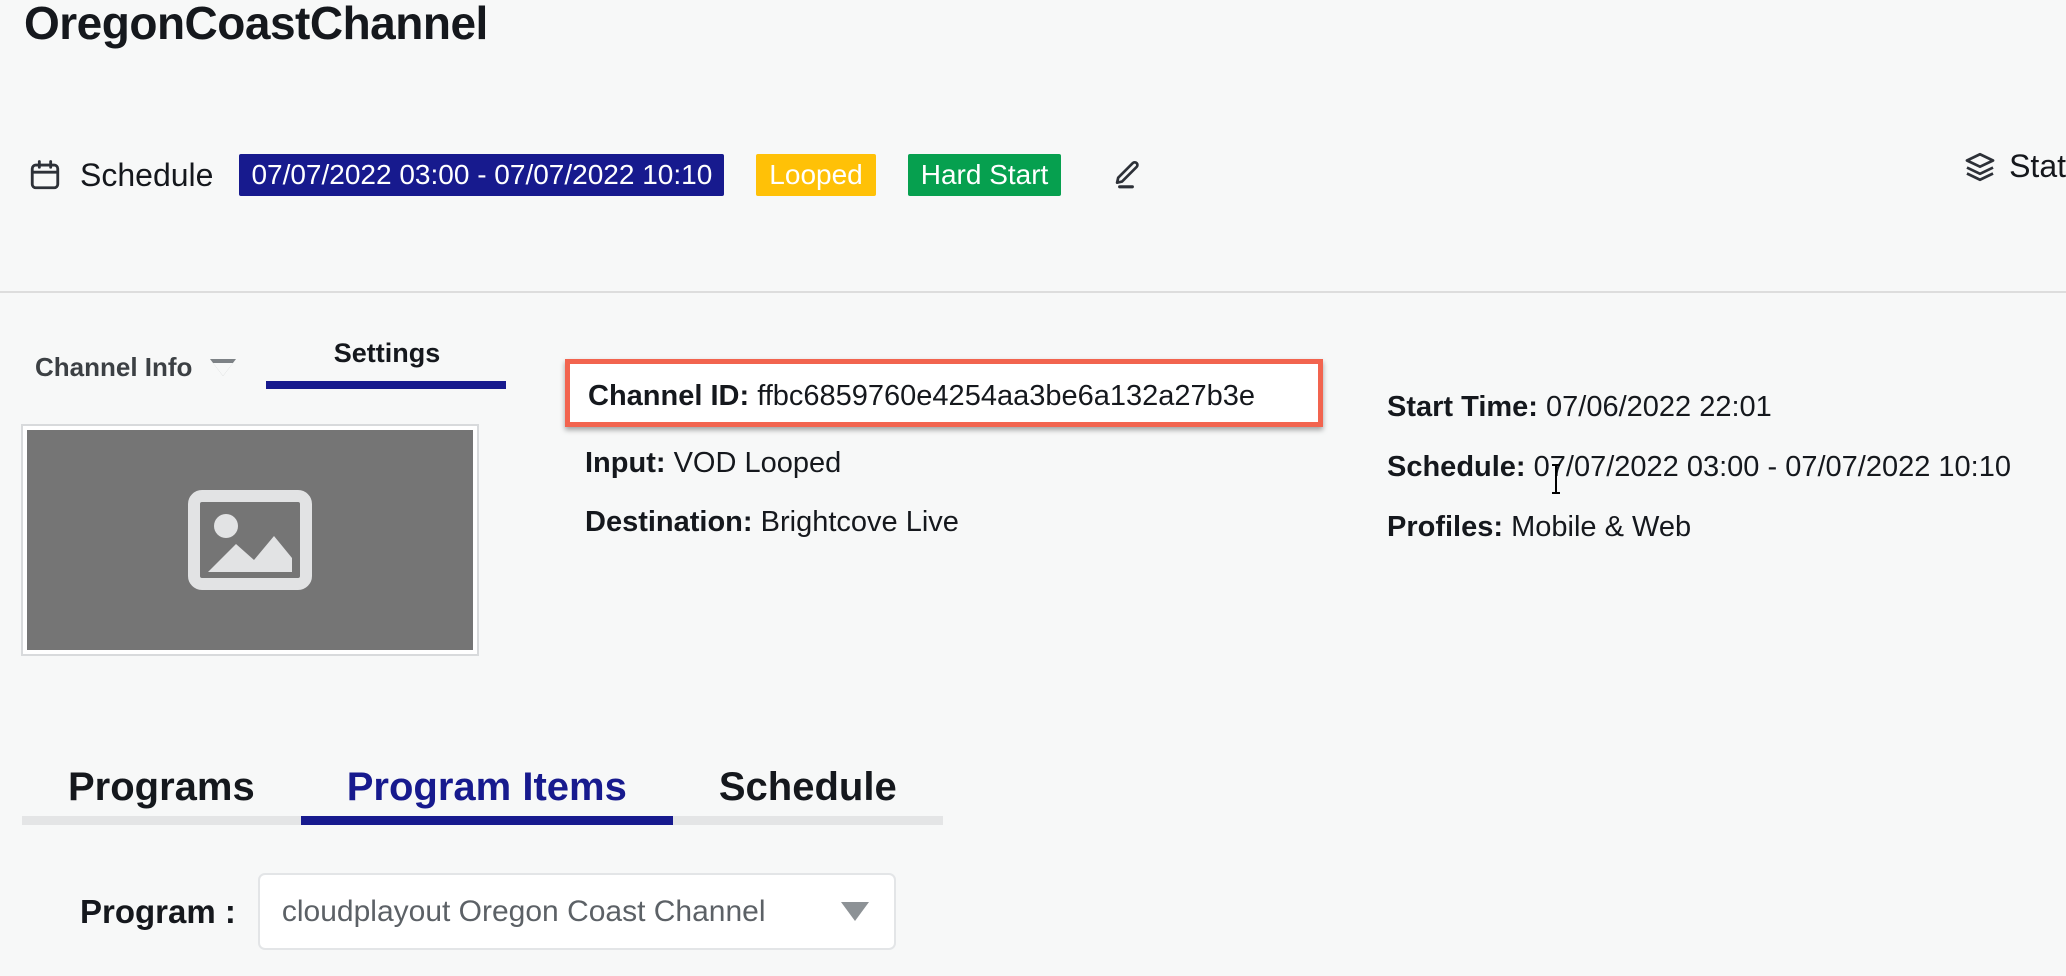 The width and height of the screenshot is (2066, 976). Describe the element at coordinates (1601, 527) in the screenshot. I see `profiles-value: Mobile & Web` at that location.